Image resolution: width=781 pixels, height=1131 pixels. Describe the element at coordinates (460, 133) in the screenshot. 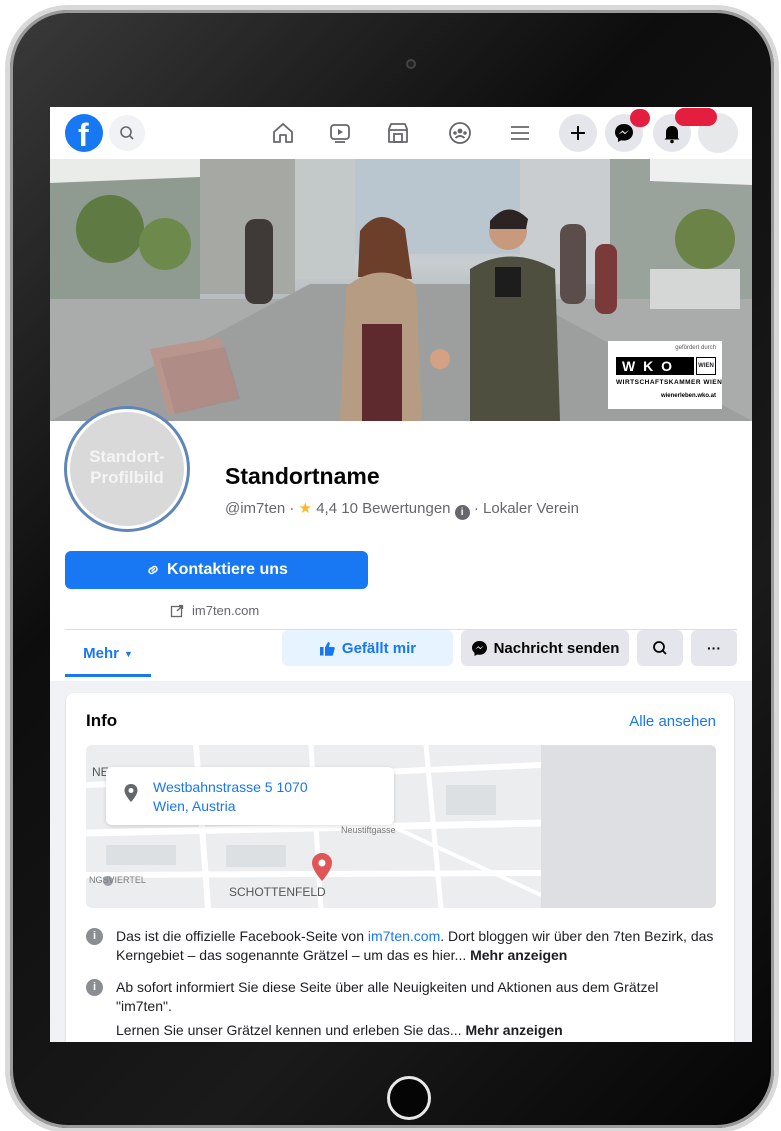

I see `groups-icon` at that location.